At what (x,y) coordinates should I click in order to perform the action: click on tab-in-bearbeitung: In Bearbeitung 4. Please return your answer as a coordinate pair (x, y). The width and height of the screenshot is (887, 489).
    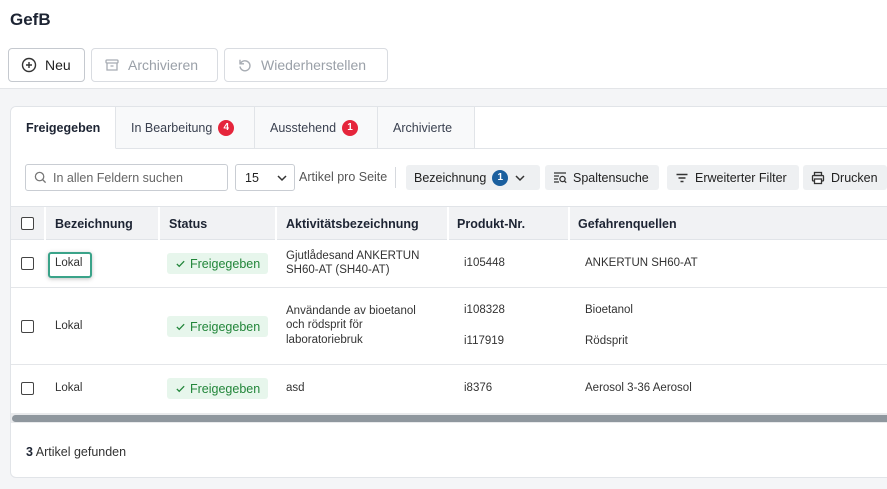
    Looking at the image, I should click on (185, 128).